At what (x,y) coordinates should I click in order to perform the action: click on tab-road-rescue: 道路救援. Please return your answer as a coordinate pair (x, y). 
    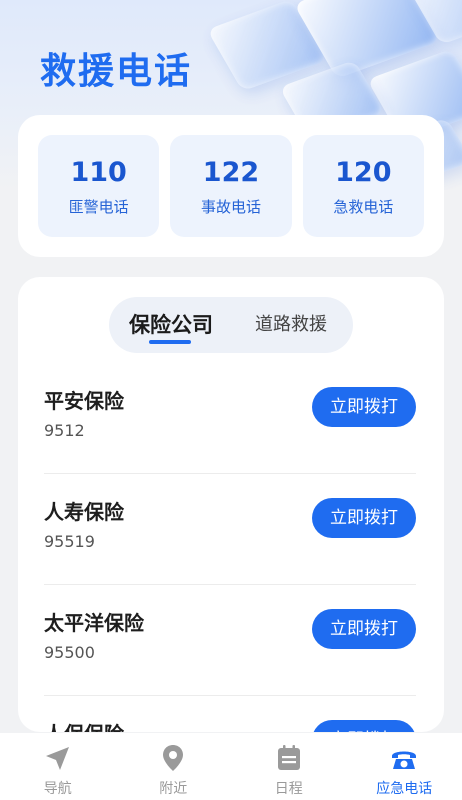
    Looking at the image, I should click on (291, 325).